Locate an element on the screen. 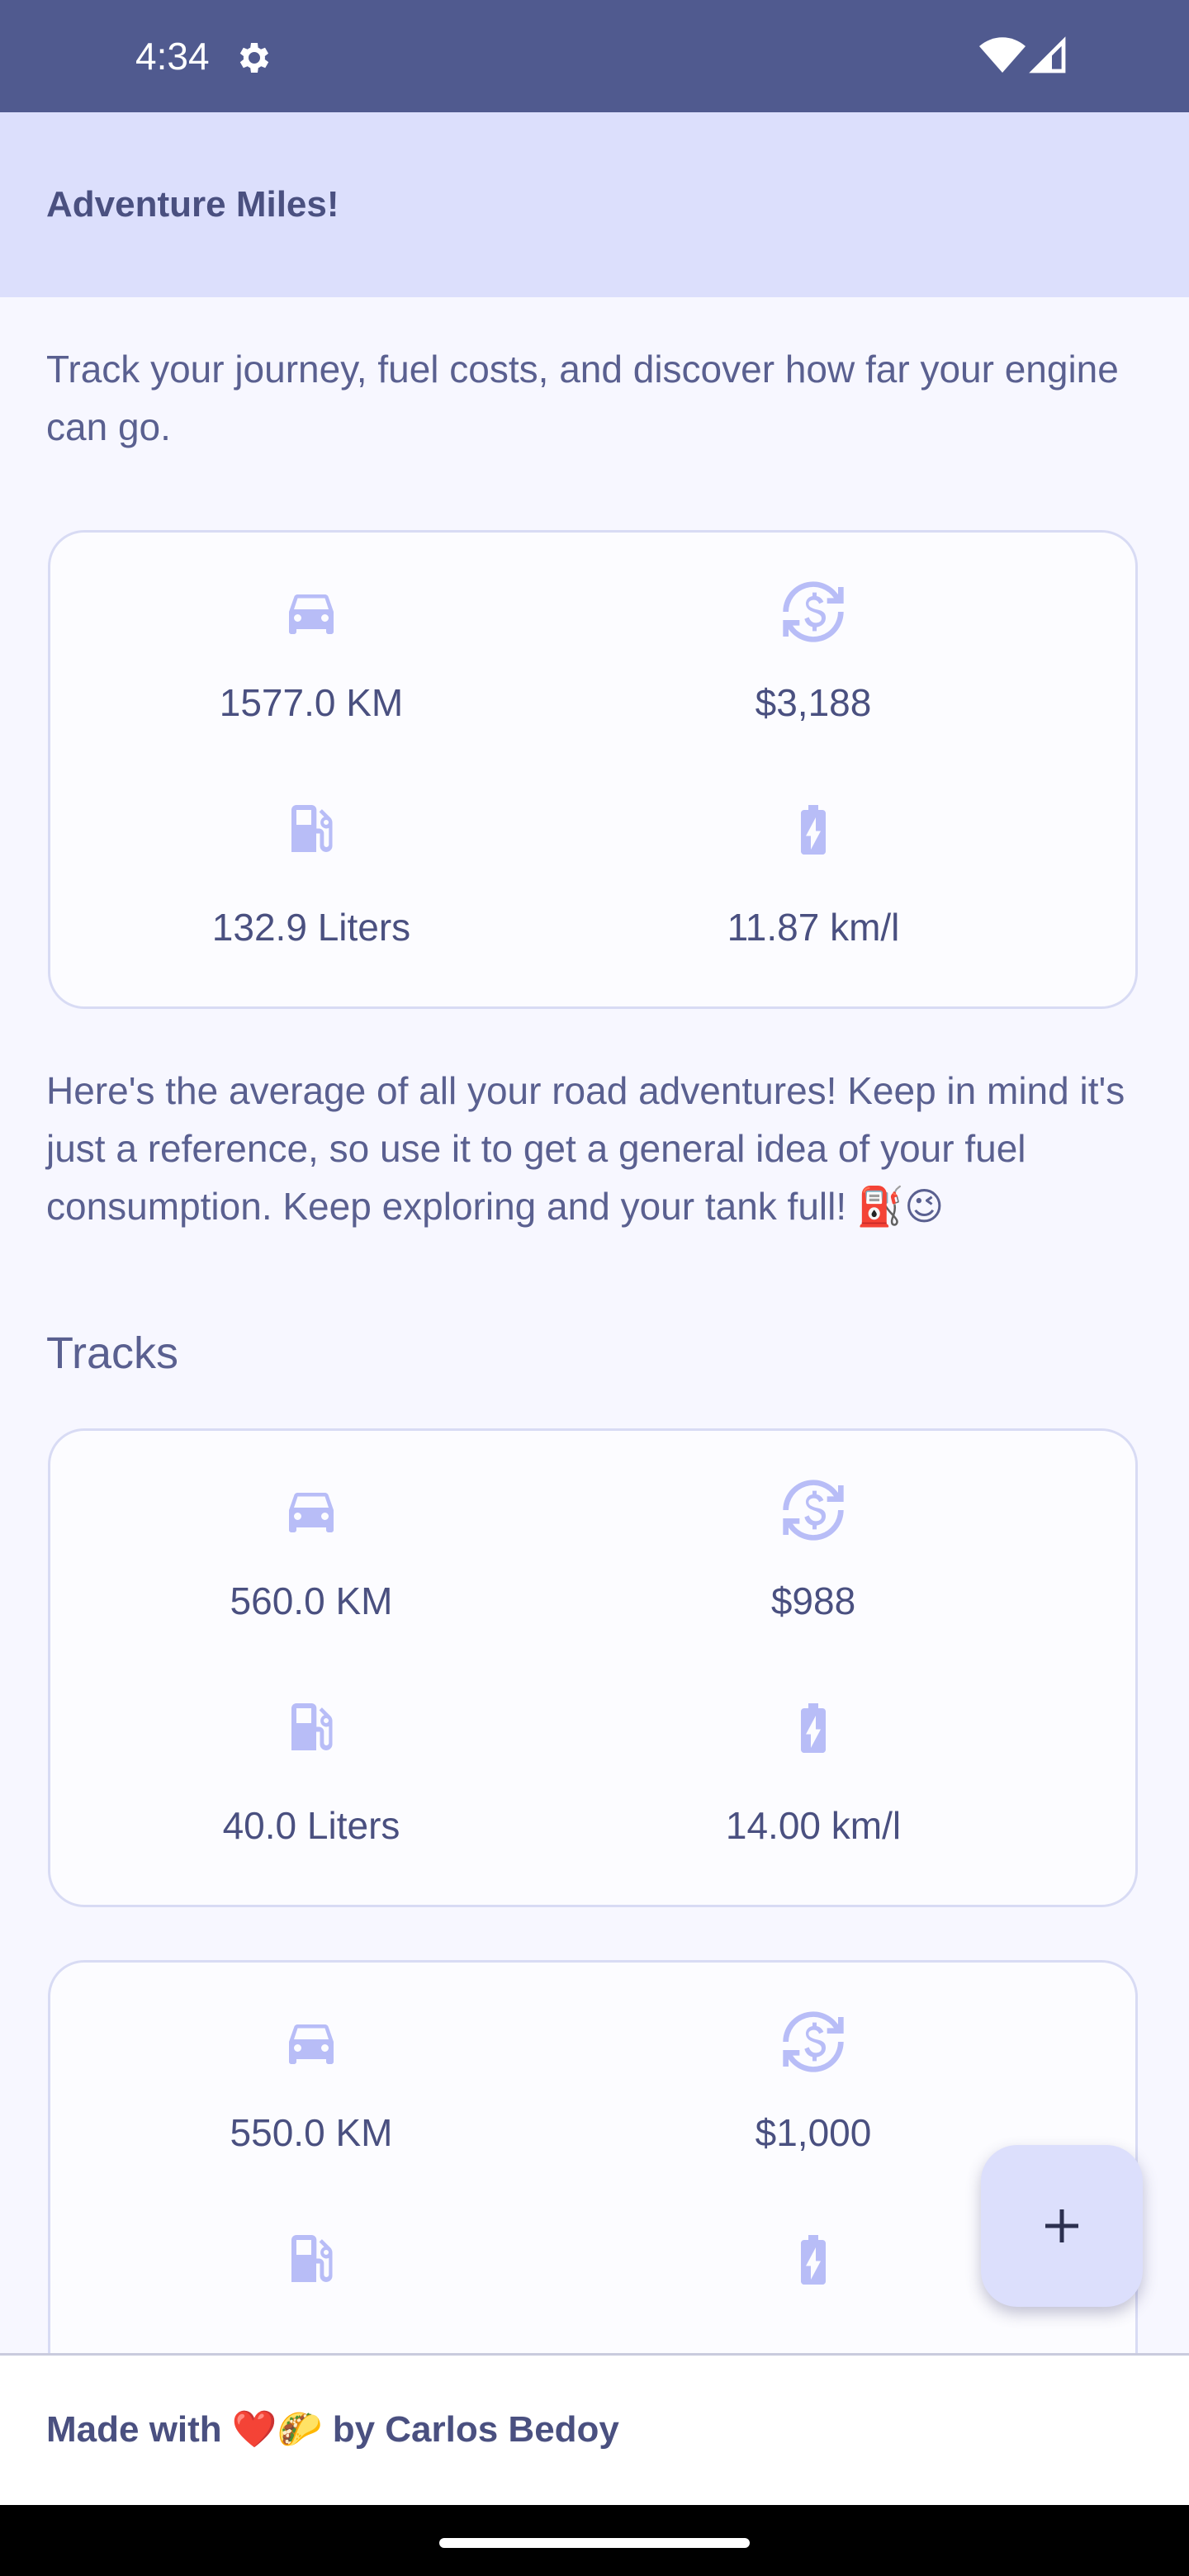  track-efficiency: 14.00 km/l is located at coordinates (813, 1774).